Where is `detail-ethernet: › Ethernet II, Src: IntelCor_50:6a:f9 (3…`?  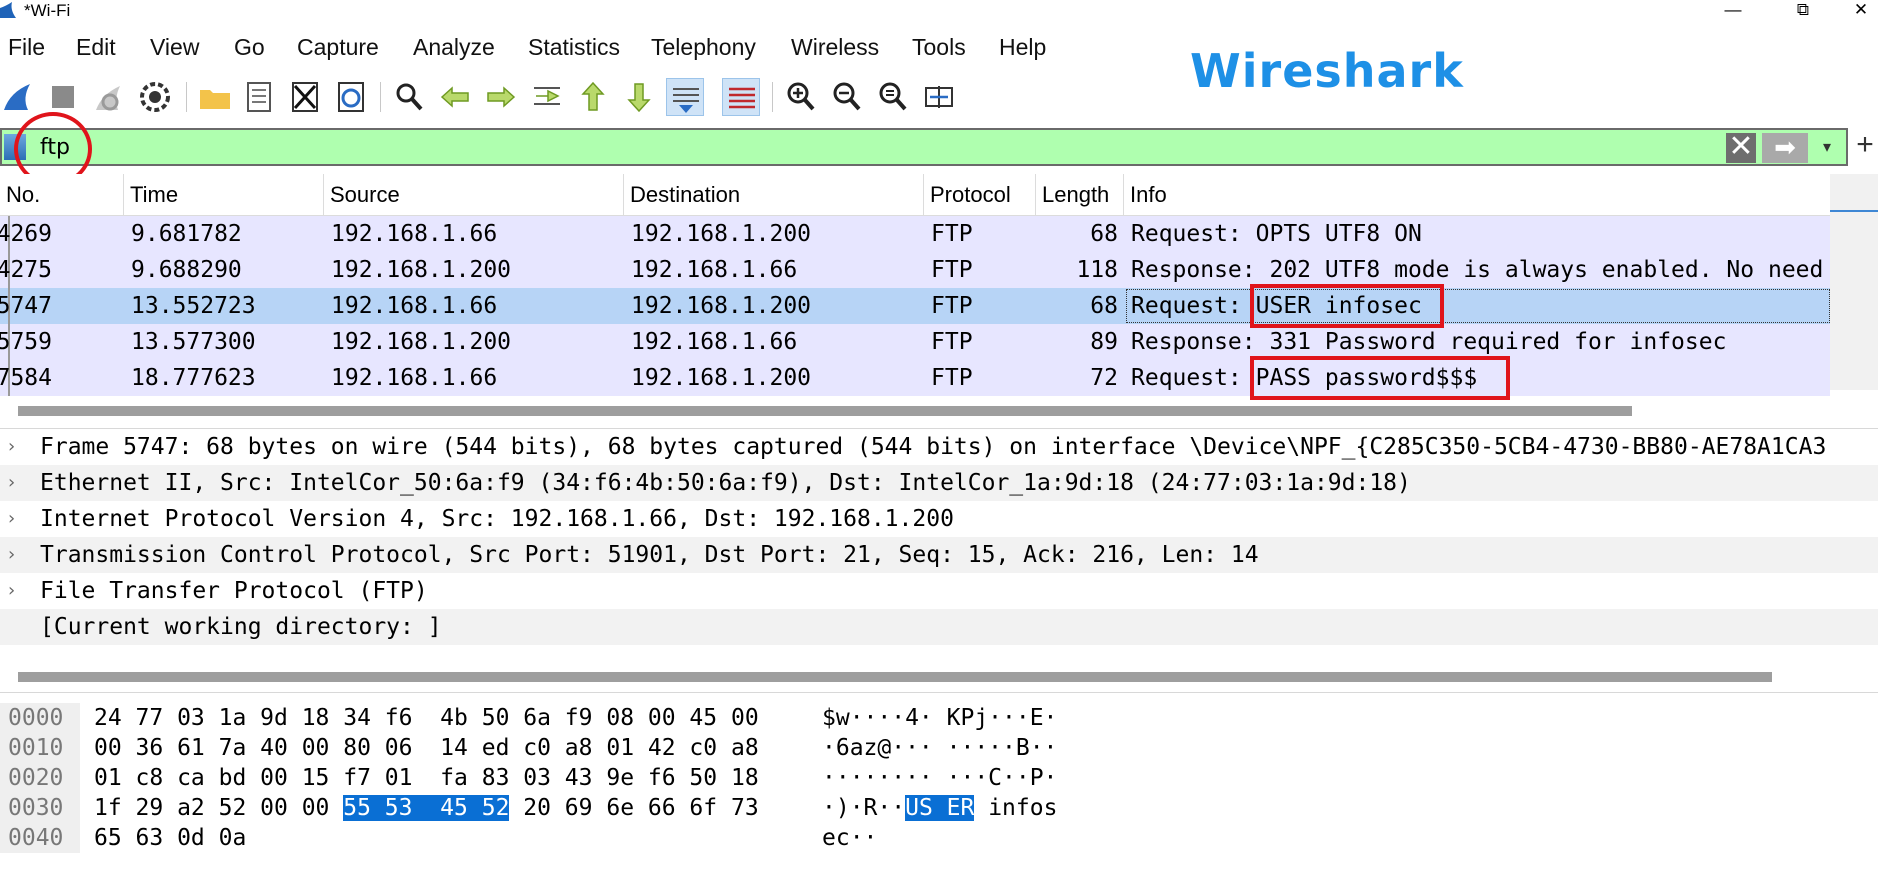
detail-ethernet: › Ethernet II, Src: IntelCor_50:6a:f9 (3… is located at coordinates (939, 483).